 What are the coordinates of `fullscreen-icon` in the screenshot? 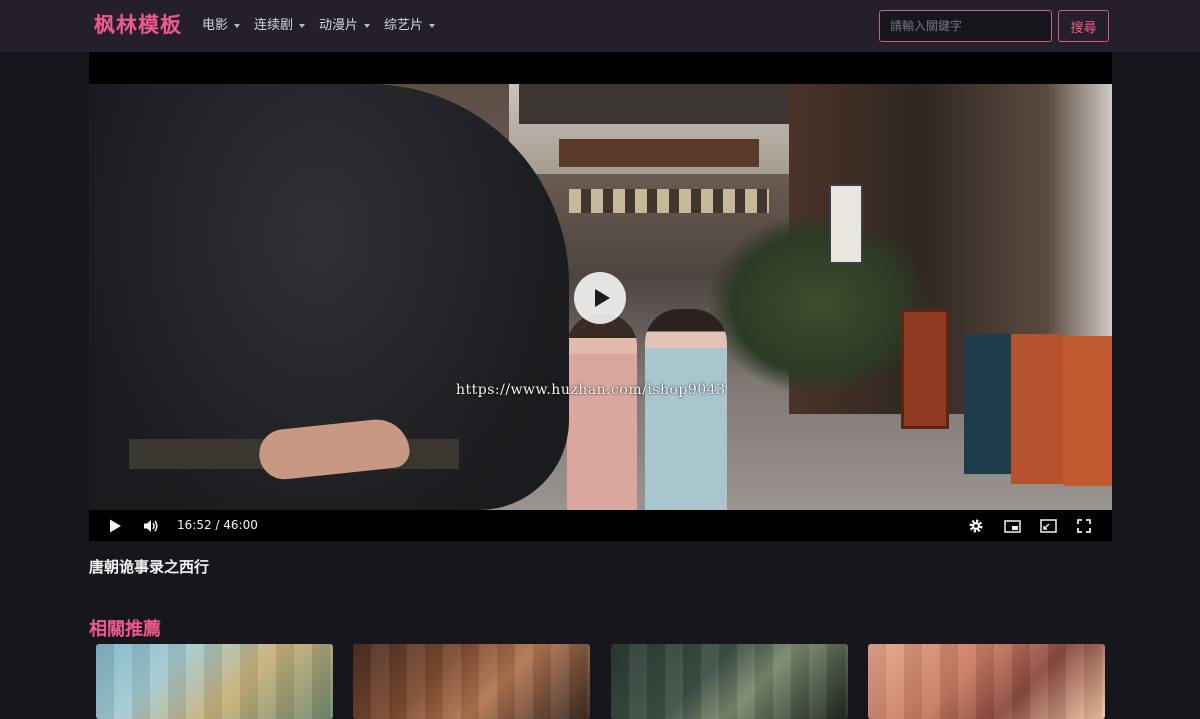 It's located at (1084, 526).